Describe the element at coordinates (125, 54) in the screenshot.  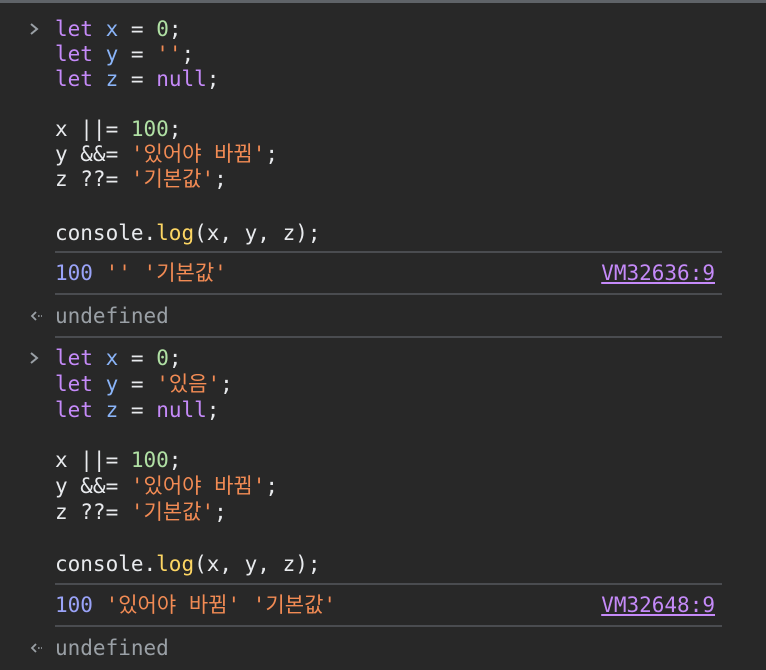
I see `code-line: let y = '';` at that location.